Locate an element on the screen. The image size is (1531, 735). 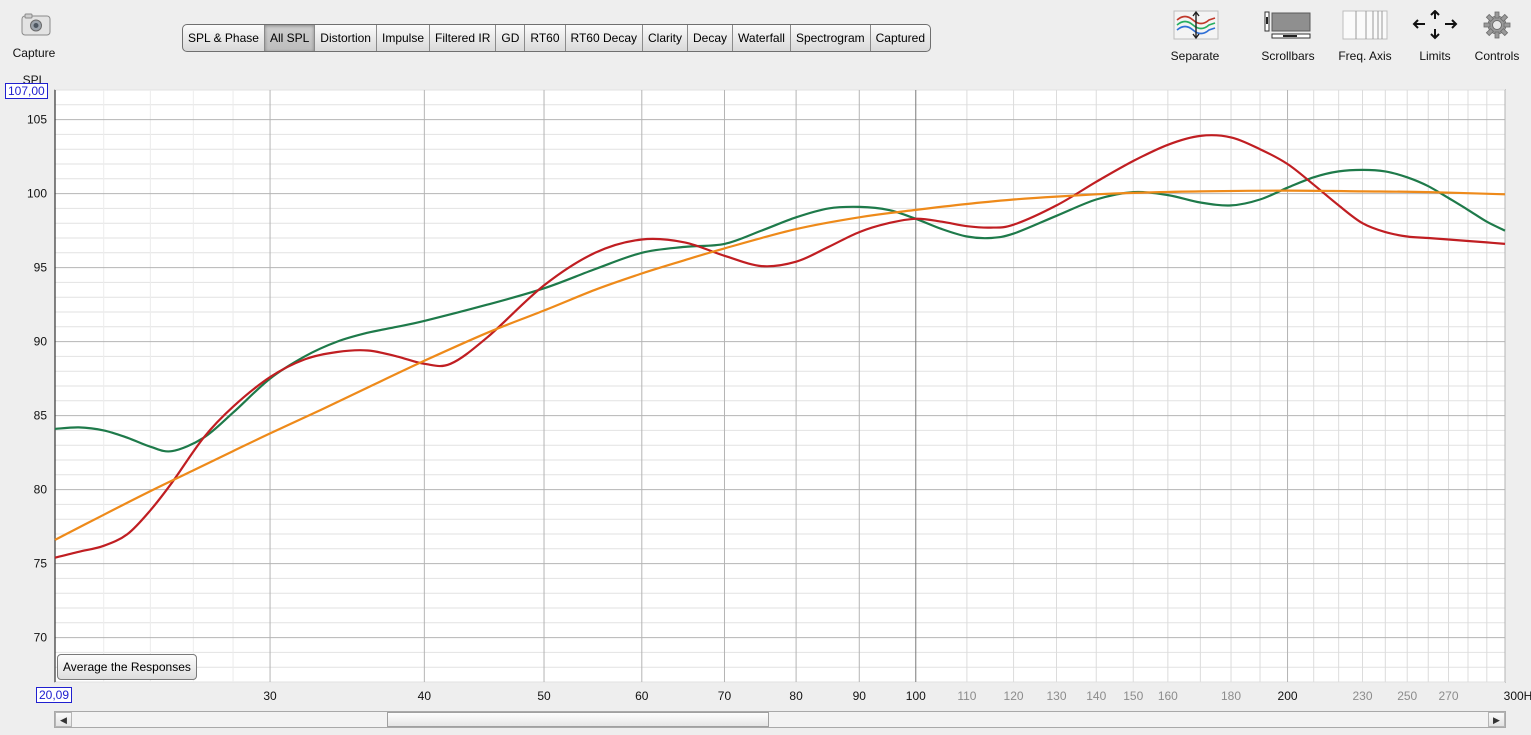
horizontal-scrollbar: ◀ ▶ is located at coordinates (780, 719).